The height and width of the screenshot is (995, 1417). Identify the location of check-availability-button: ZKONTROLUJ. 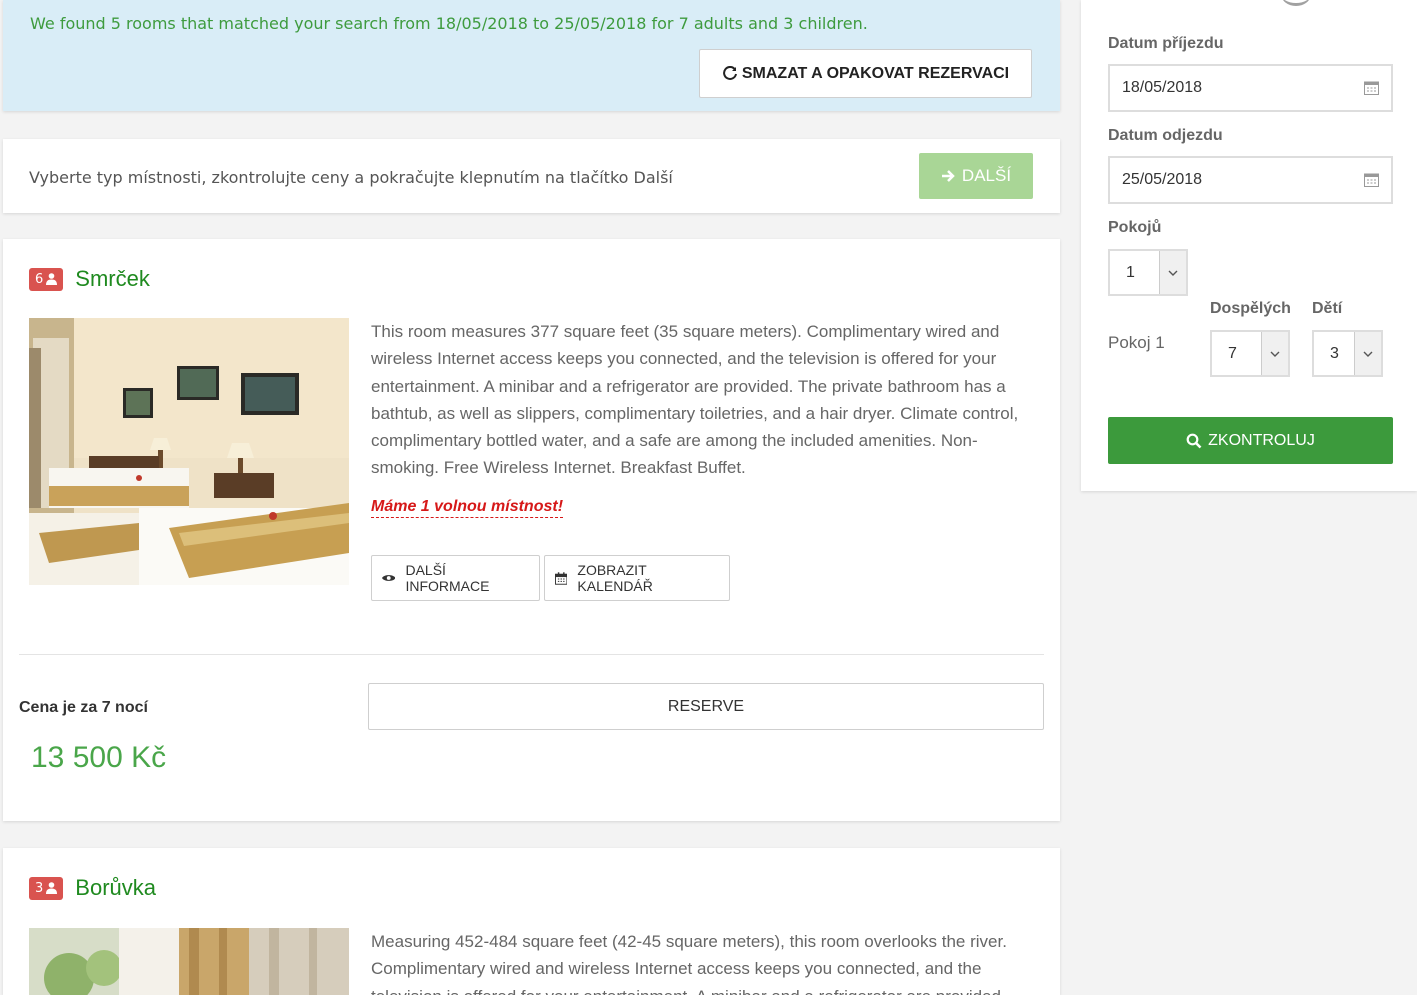
(1250, 440).